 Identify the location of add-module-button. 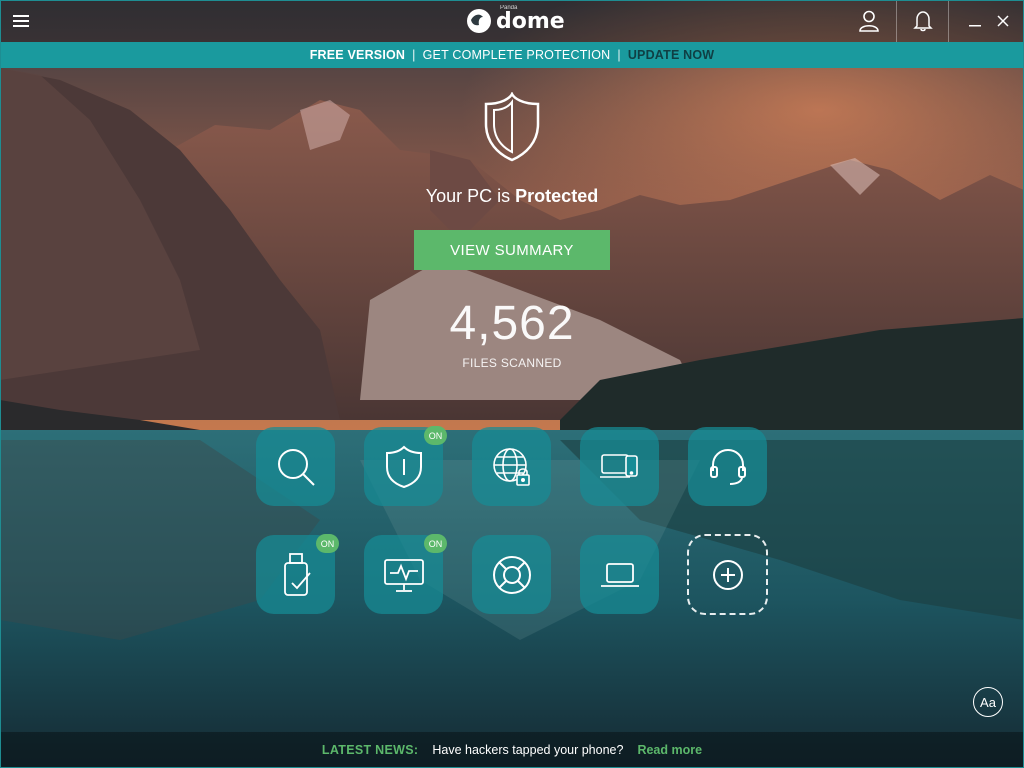
(727, 574).